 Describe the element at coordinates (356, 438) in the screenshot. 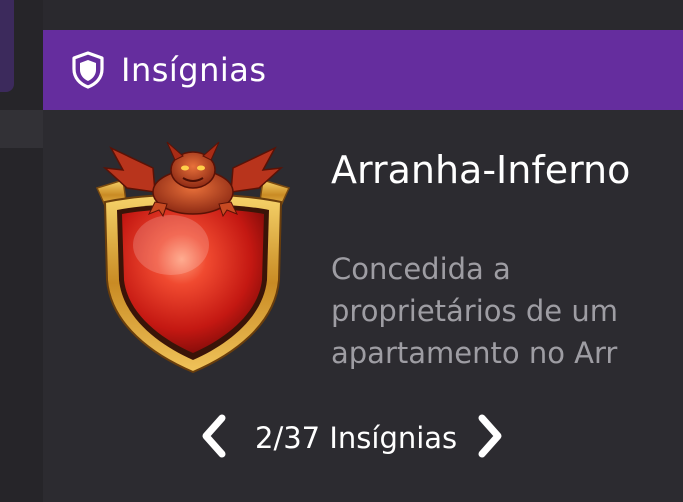

I see `pager-label: 2/37 Insígnias` at that location.